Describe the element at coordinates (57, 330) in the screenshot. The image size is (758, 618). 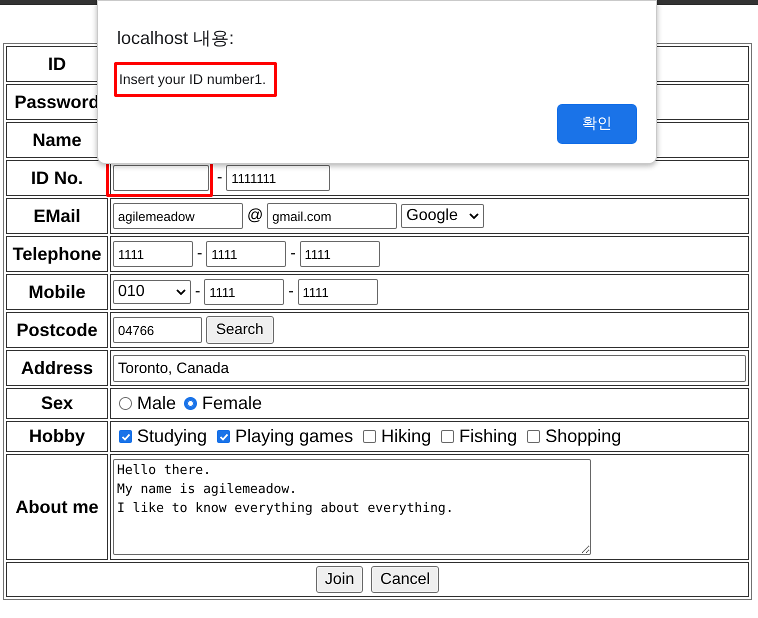
I see `field-label: Postcode` at that location.